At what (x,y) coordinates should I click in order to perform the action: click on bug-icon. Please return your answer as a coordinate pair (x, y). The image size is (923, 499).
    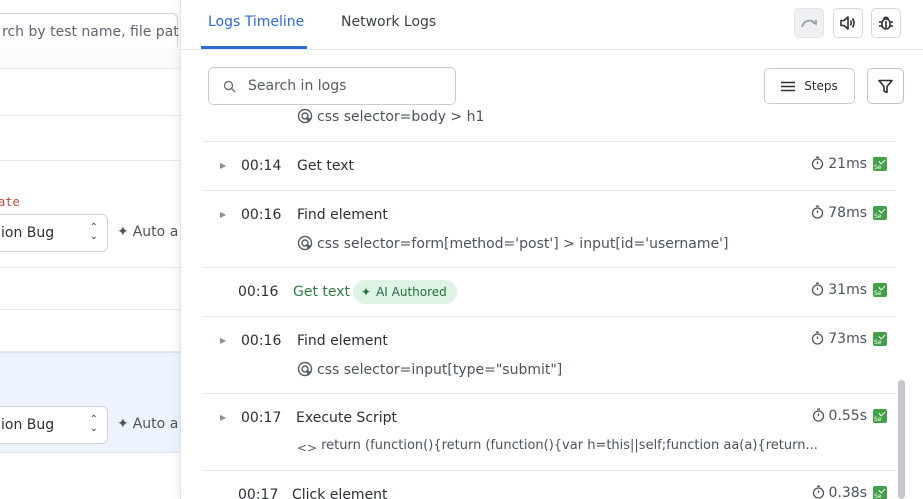
    Looking at the image, I should click on (886, 23).